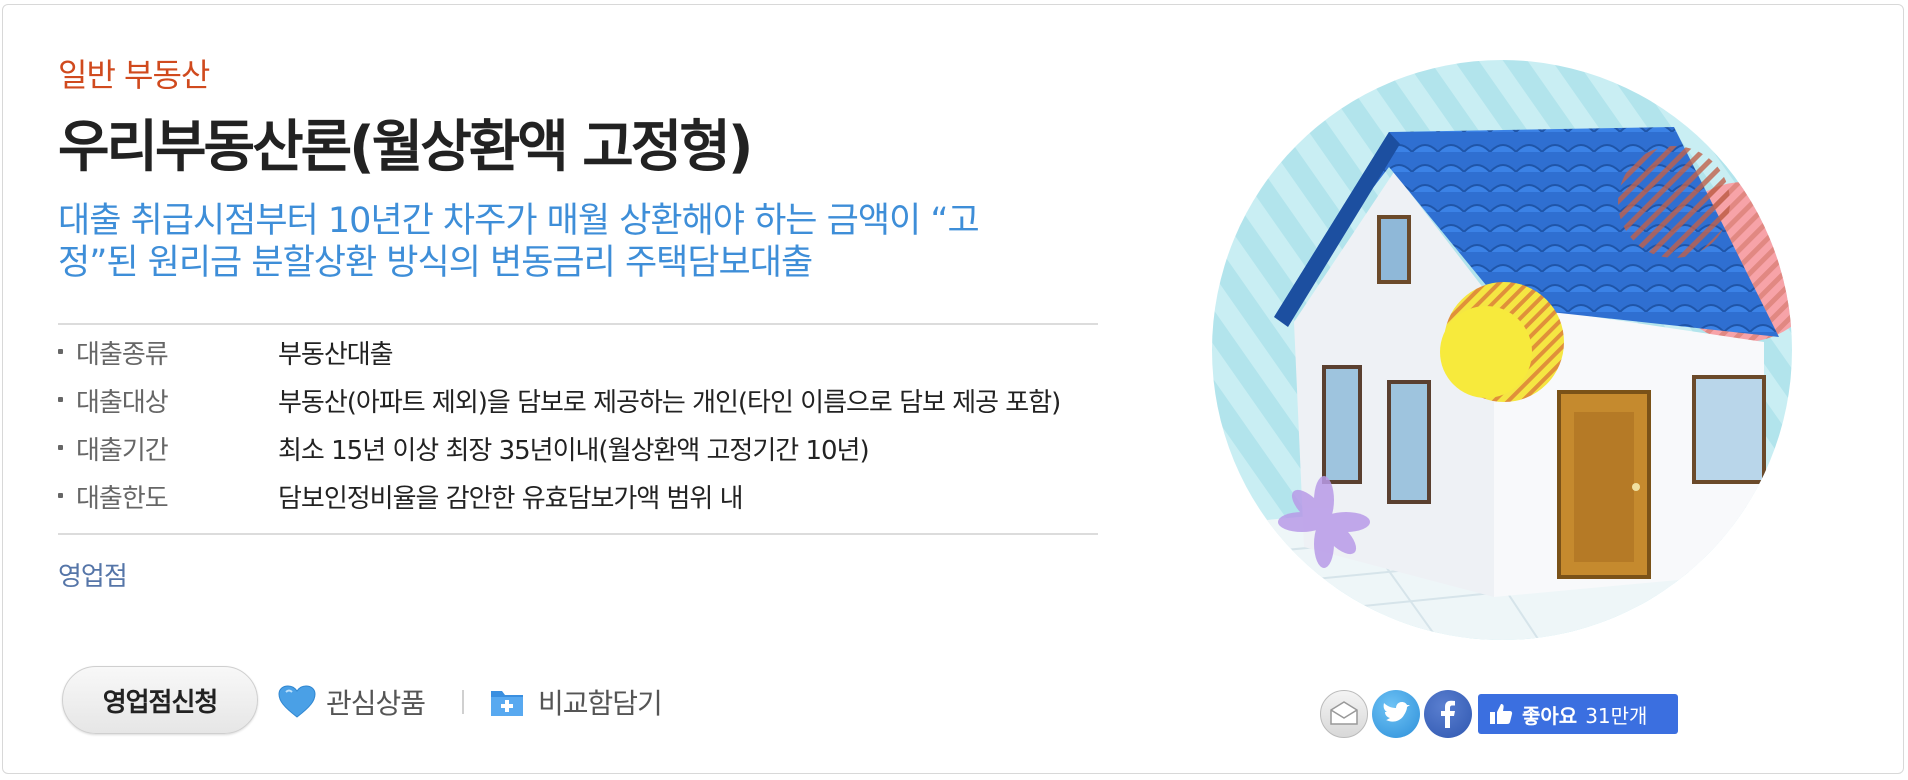  I want to click on facebook-icon, so click(1448, 714).